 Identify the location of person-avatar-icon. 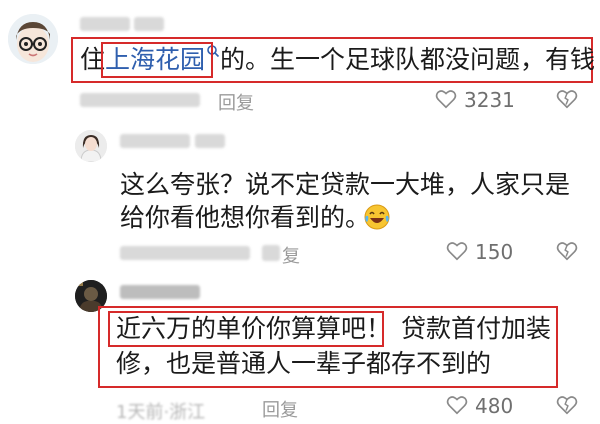
(91, 146).